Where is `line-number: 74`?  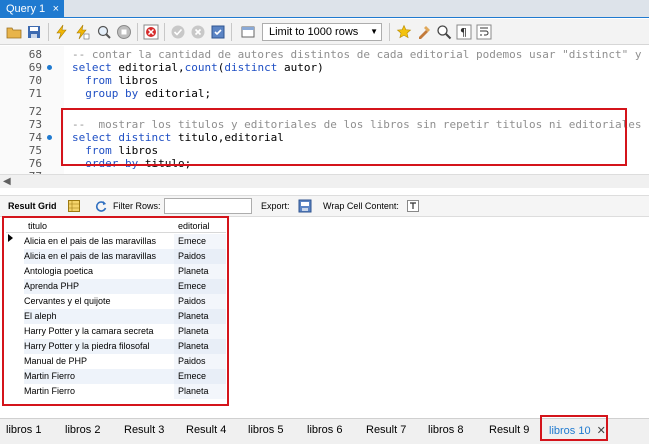 line-number: 74 is located at coordinates (35, 137).